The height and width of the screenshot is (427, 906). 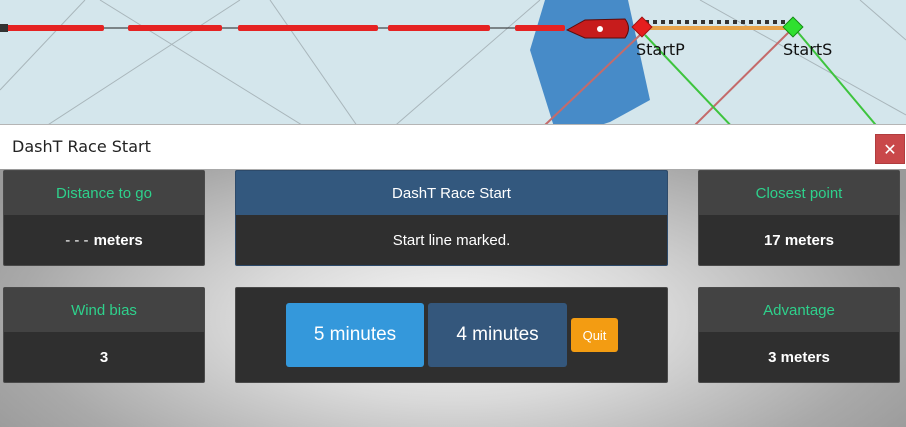 What do you see at coordinates (451, 218) in the screenshot?
I see `status-panel: DashT Race Start Start line marked.` at bounding box center [451, 218].